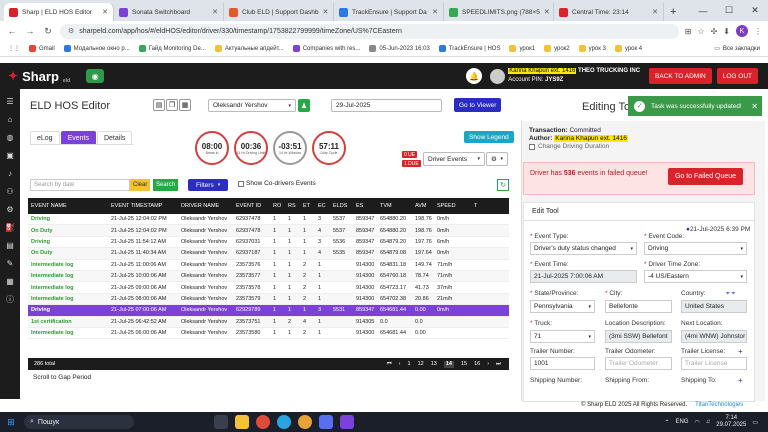  What do you see at coordinates (714, 336) in the screenshot?
I see `next-location-input: (4mi WNW) Johnstor` at bounding box center [714, 336].